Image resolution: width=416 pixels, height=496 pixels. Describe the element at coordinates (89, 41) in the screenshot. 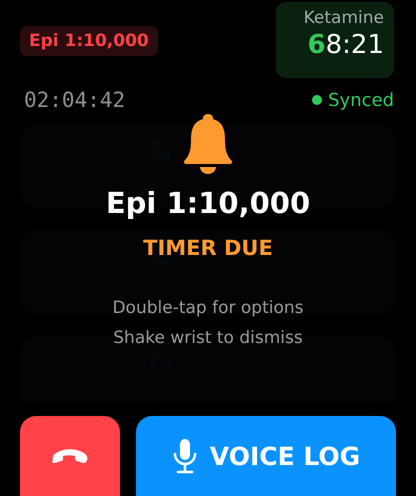

I see `active-drug-badge: Epi 1:10,000` at that location.